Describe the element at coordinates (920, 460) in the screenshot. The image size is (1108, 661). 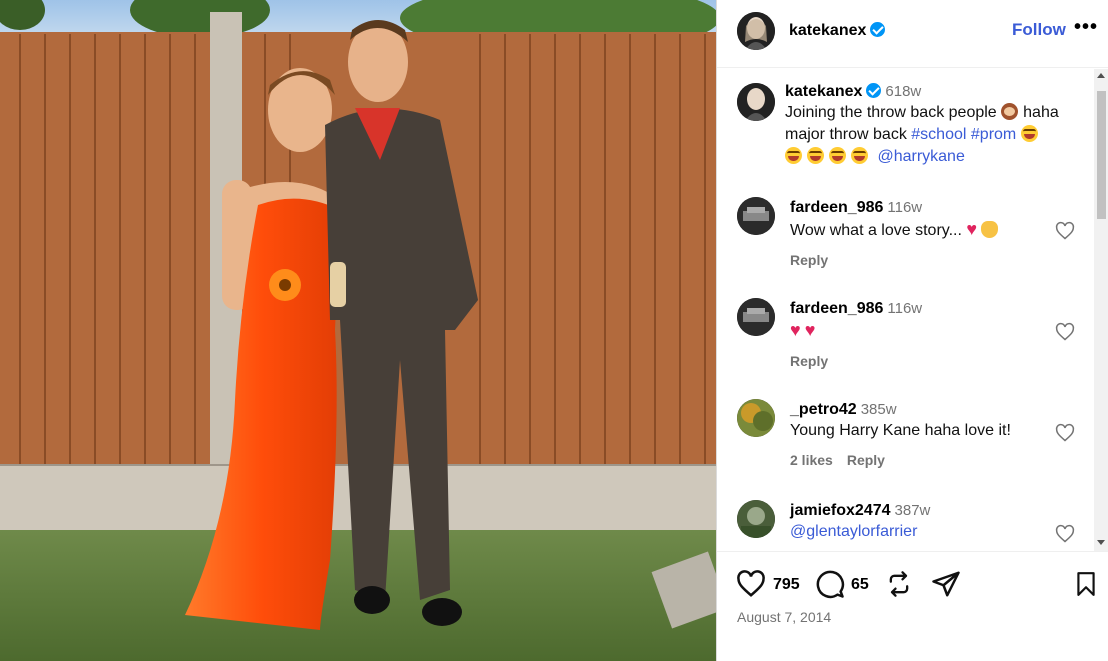
I see `comment-meta: 2 likes Reply` at that location.